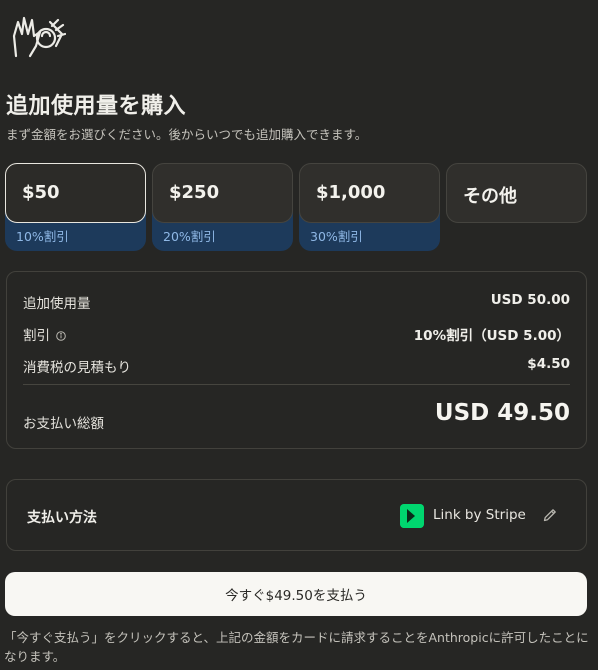  Describe the element at coordinates (96, 106) in the screenshot. I see `page-title: 追加使用量を購入` at that location.